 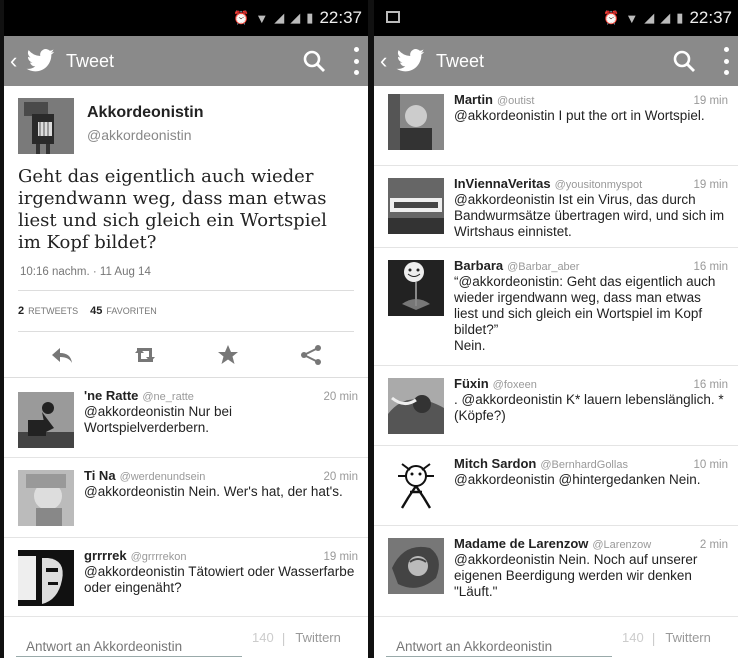 I want to click on favorites-label: FAVORITEN, so click(x=131, y=311).